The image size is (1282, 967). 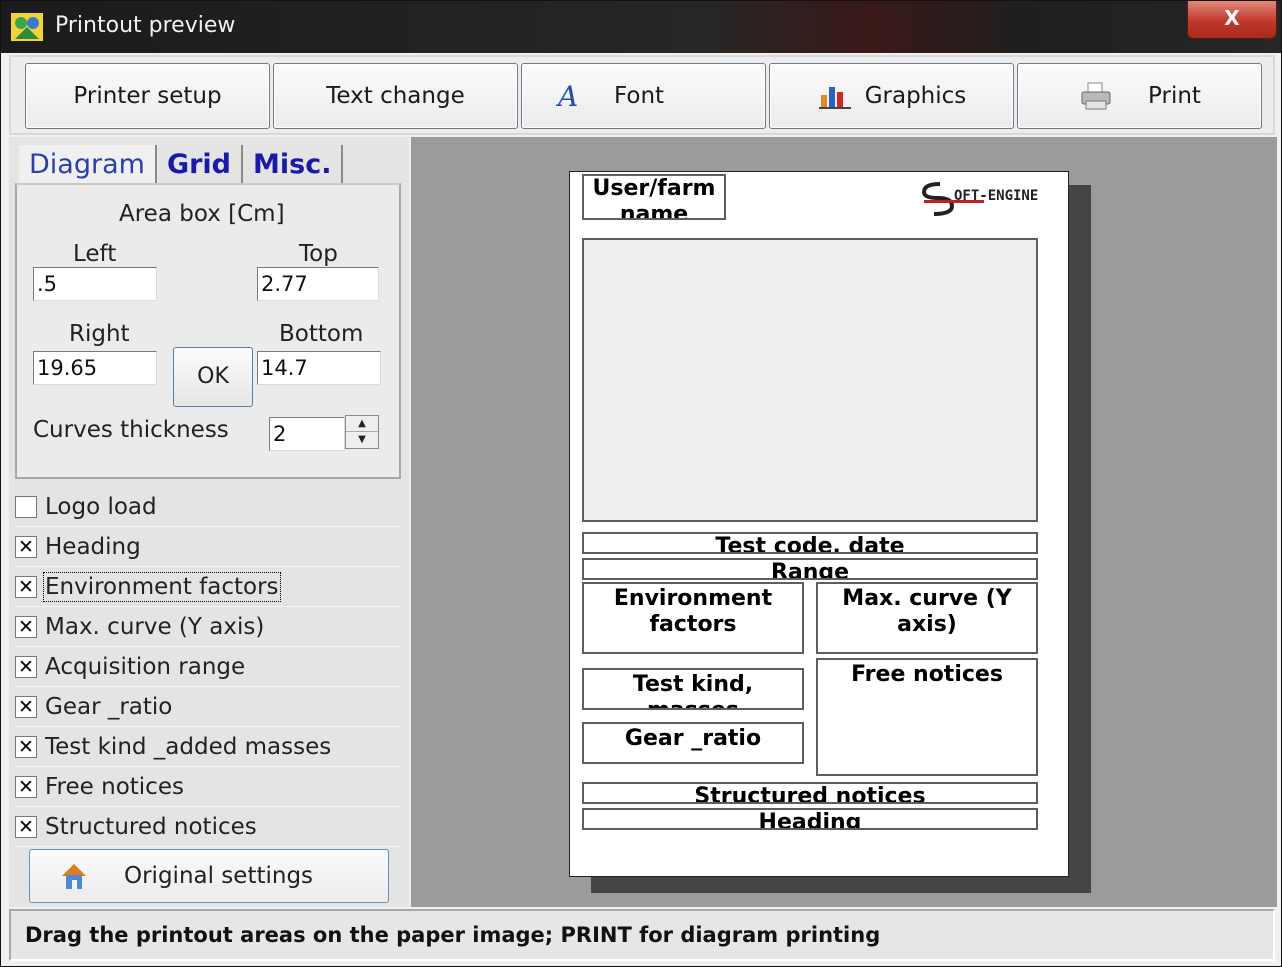 I want to click on checkbox-max-curve: ✕ Max. curve (Y axis), so click(x=208, y=627).